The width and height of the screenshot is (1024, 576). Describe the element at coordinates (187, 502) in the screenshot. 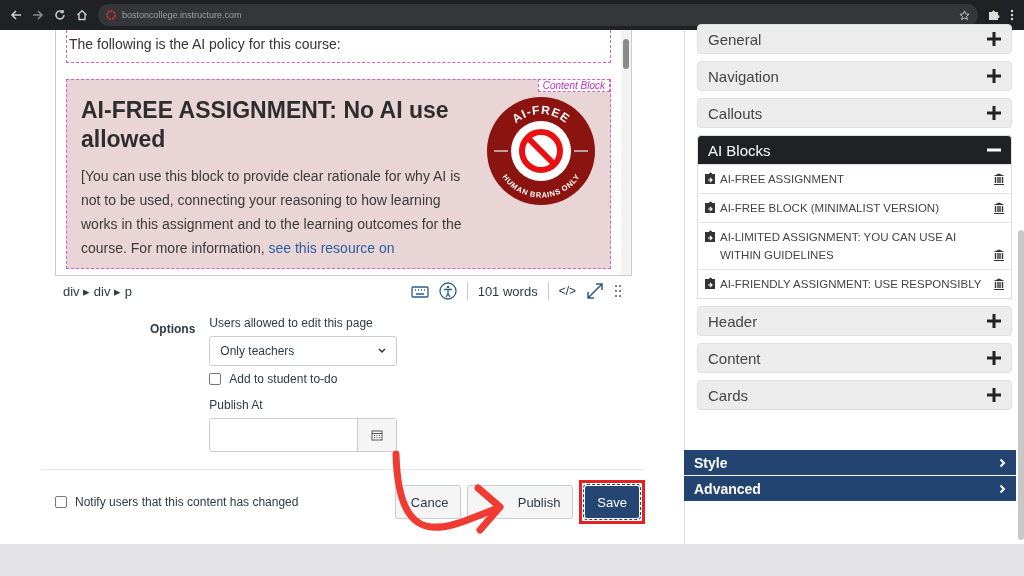

I see `checkbox-label: Notify users that this content has changed` at that location.